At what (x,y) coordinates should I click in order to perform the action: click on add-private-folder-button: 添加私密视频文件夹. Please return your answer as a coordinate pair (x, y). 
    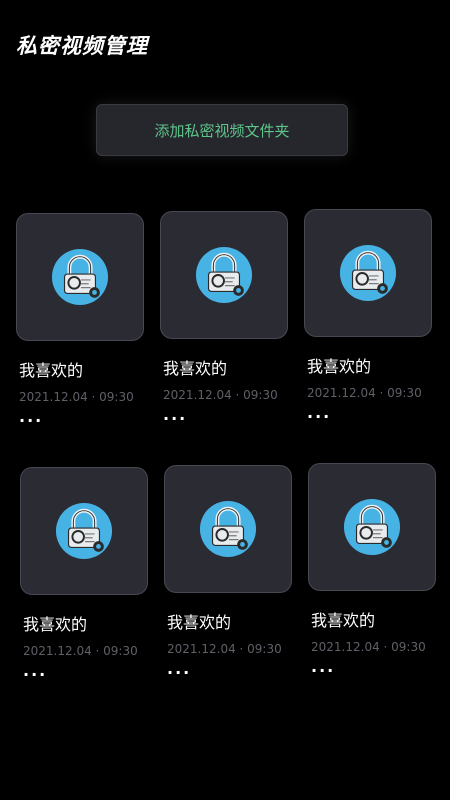
    Looking at the image, I should click on (222, 130).